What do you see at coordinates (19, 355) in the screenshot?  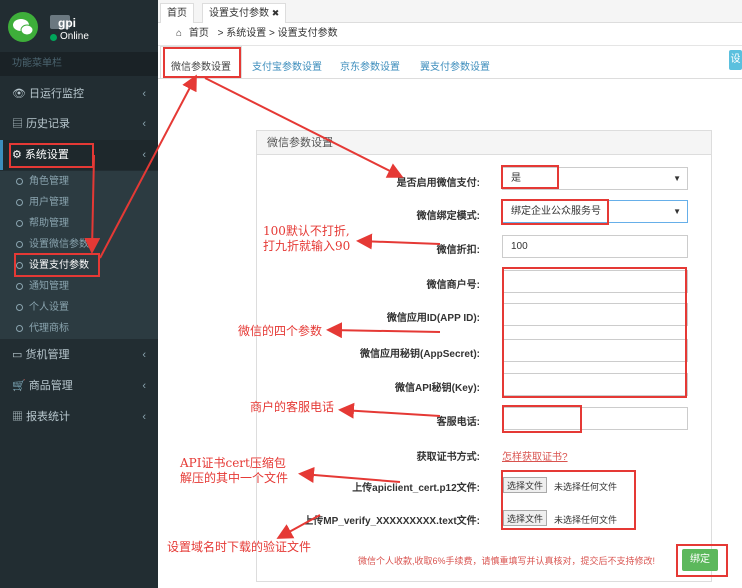 I see `laptop-icon: ▭` at bounding box center [19, 355].